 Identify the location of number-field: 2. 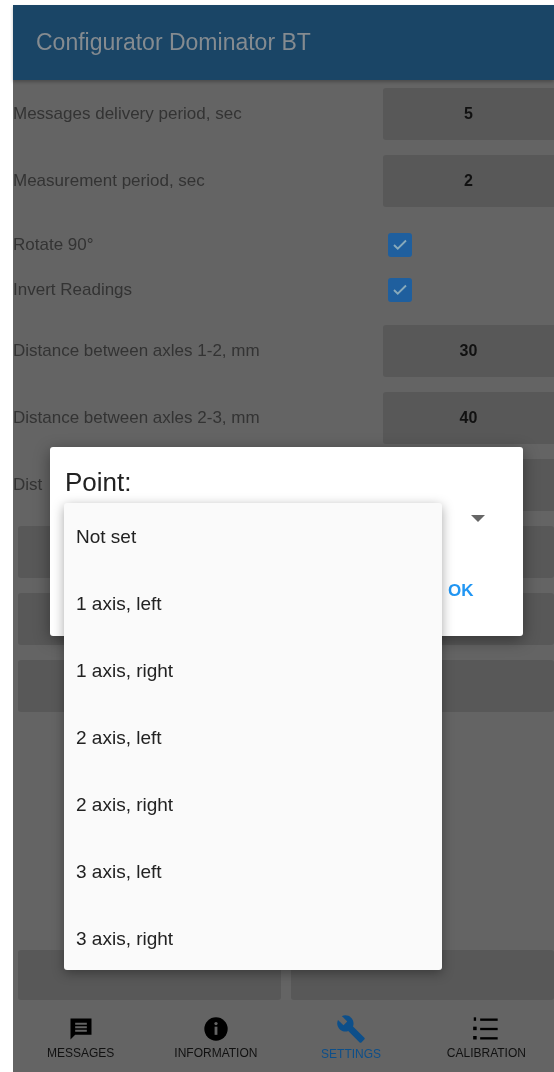
(468, 181).